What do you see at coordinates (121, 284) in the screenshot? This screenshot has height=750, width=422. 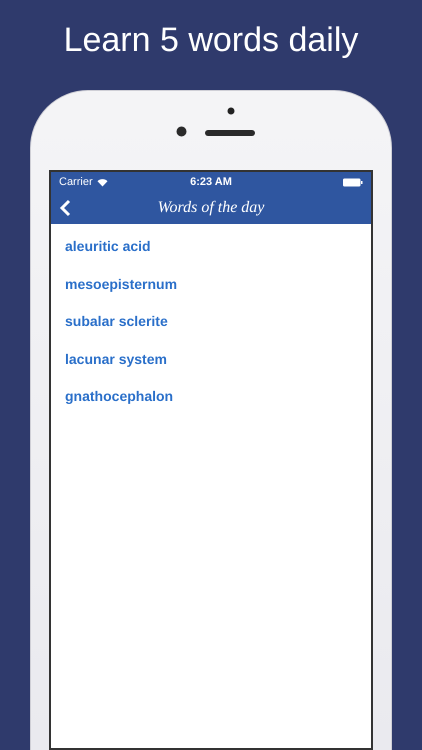 I see `word-link: mesoepisternum` at bounding box center [121, 284].